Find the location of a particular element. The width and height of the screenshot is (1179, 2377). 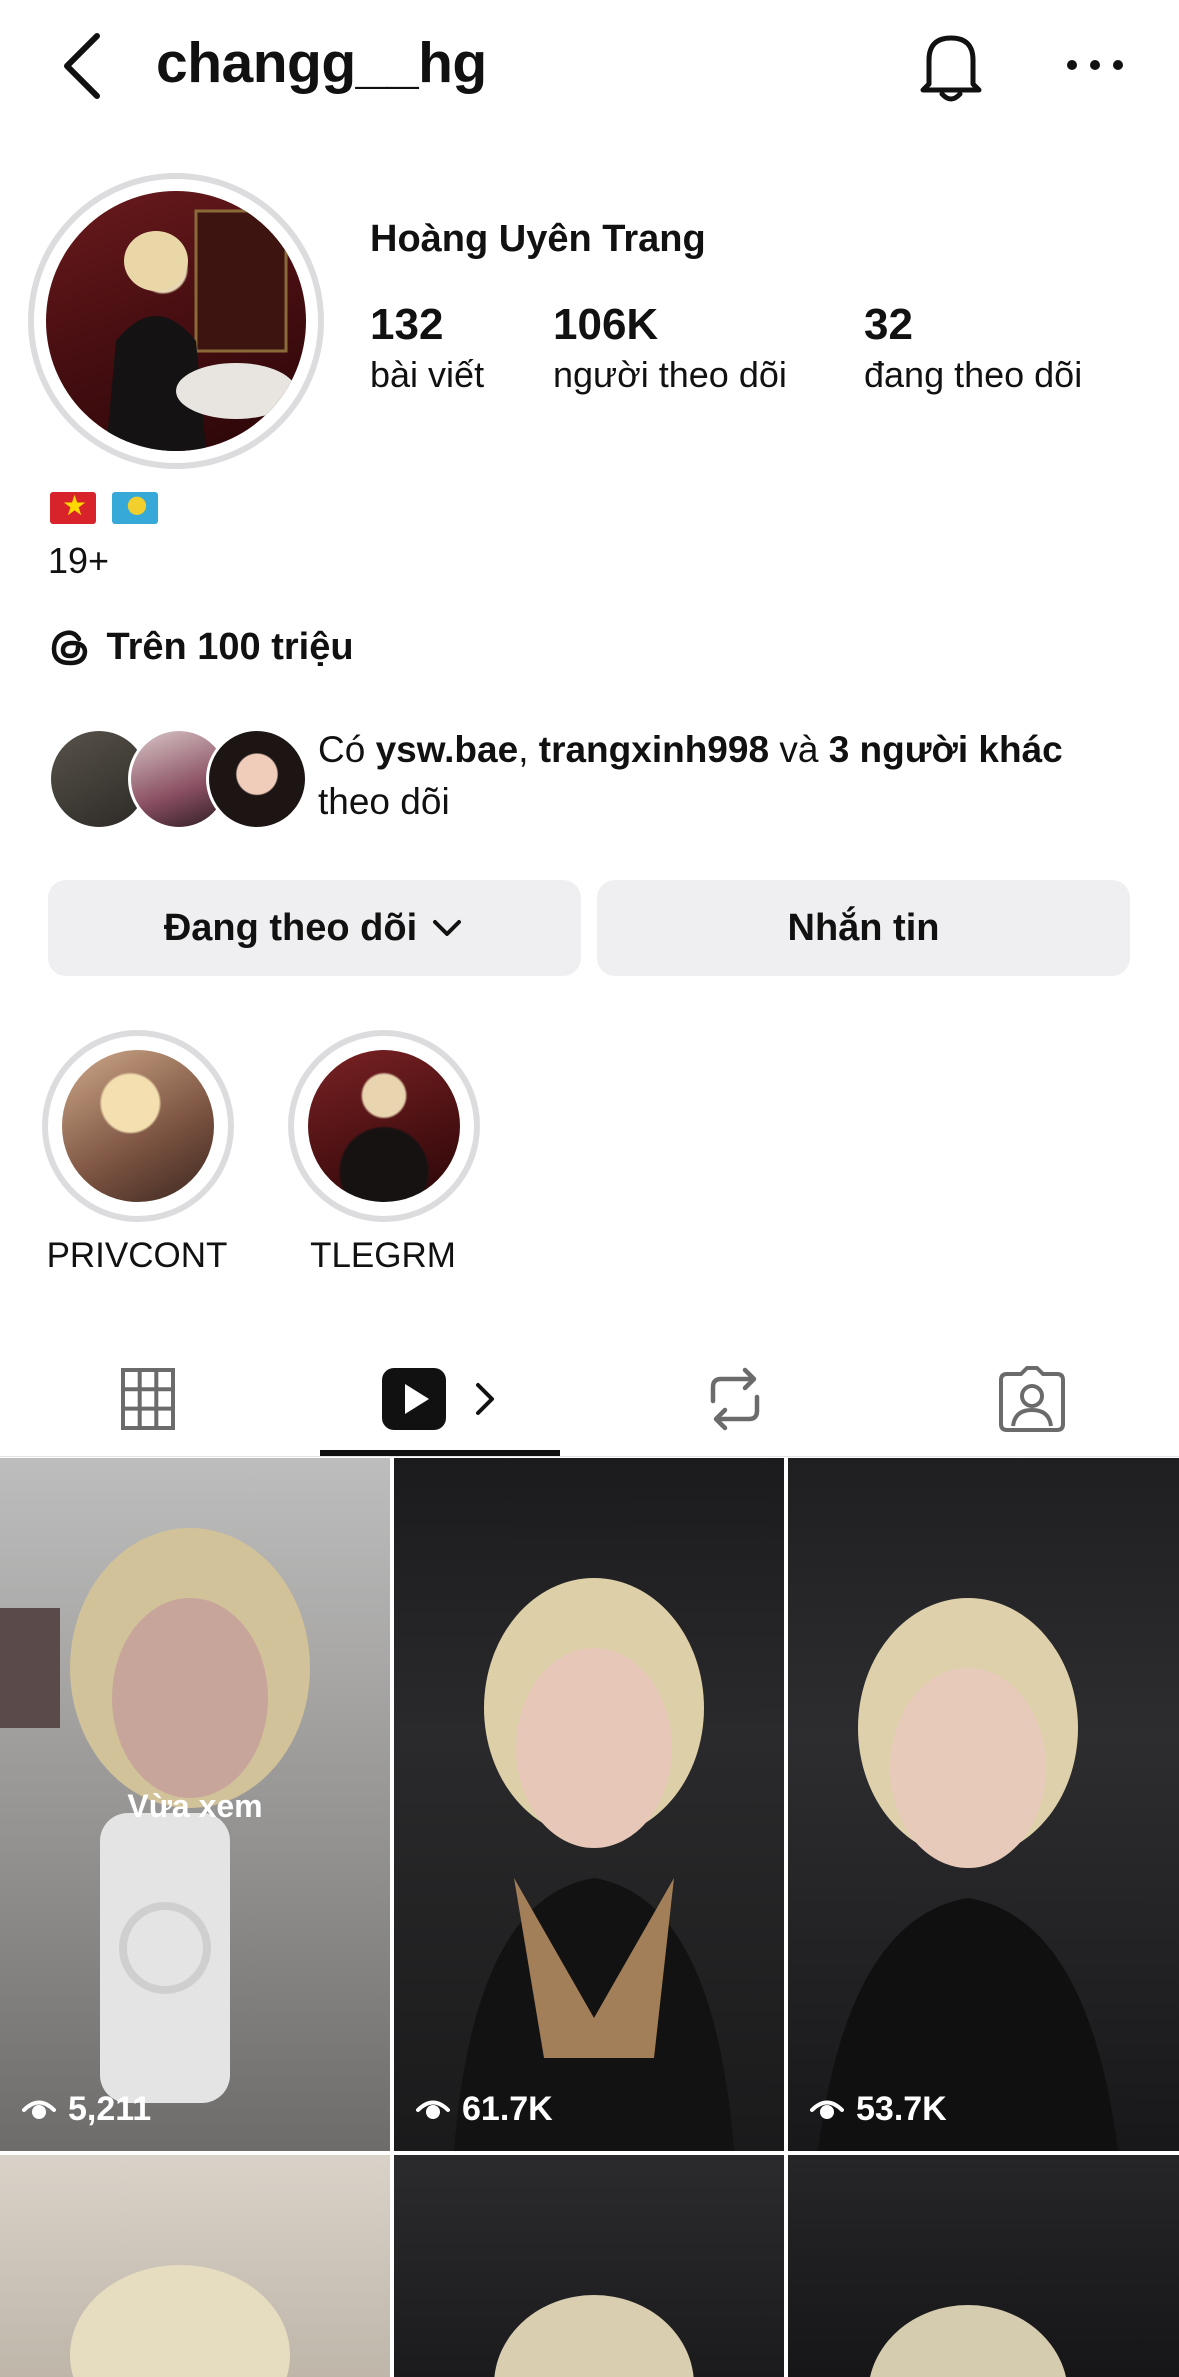

avatar is located at coordinates (257, 779).